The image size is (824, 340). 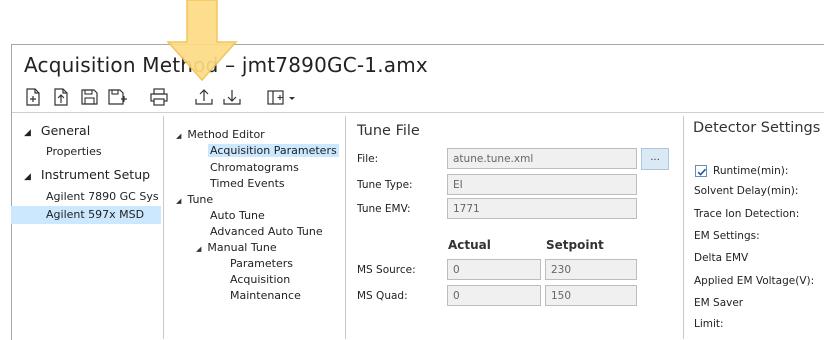 I want to click on solvent-delay-label: Solvent Delay(min):, so click(x=746, y=191).